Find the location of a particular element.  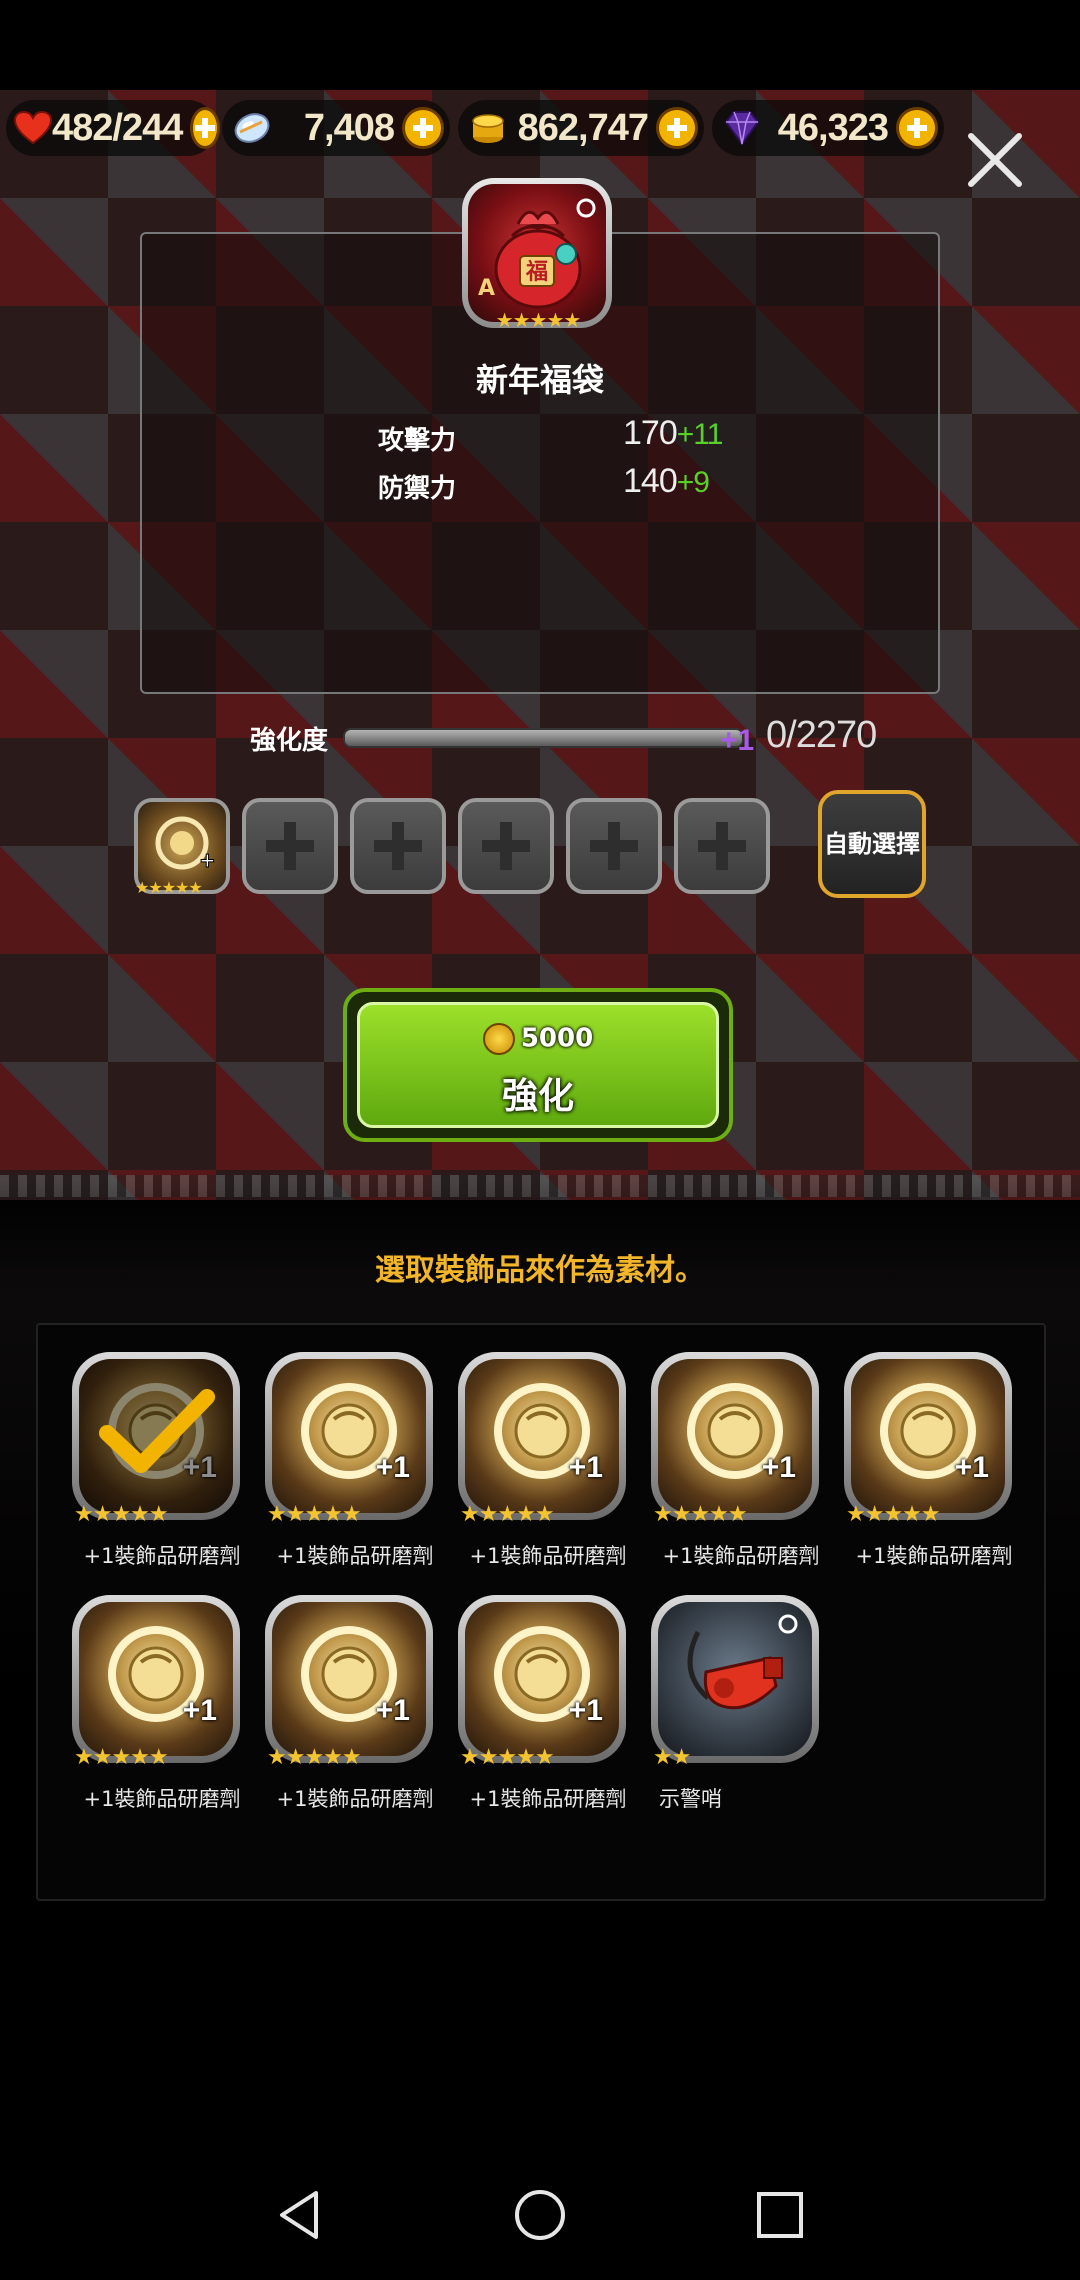

enhance-cost-value: 5000 is located at coordinates (557, 1038).